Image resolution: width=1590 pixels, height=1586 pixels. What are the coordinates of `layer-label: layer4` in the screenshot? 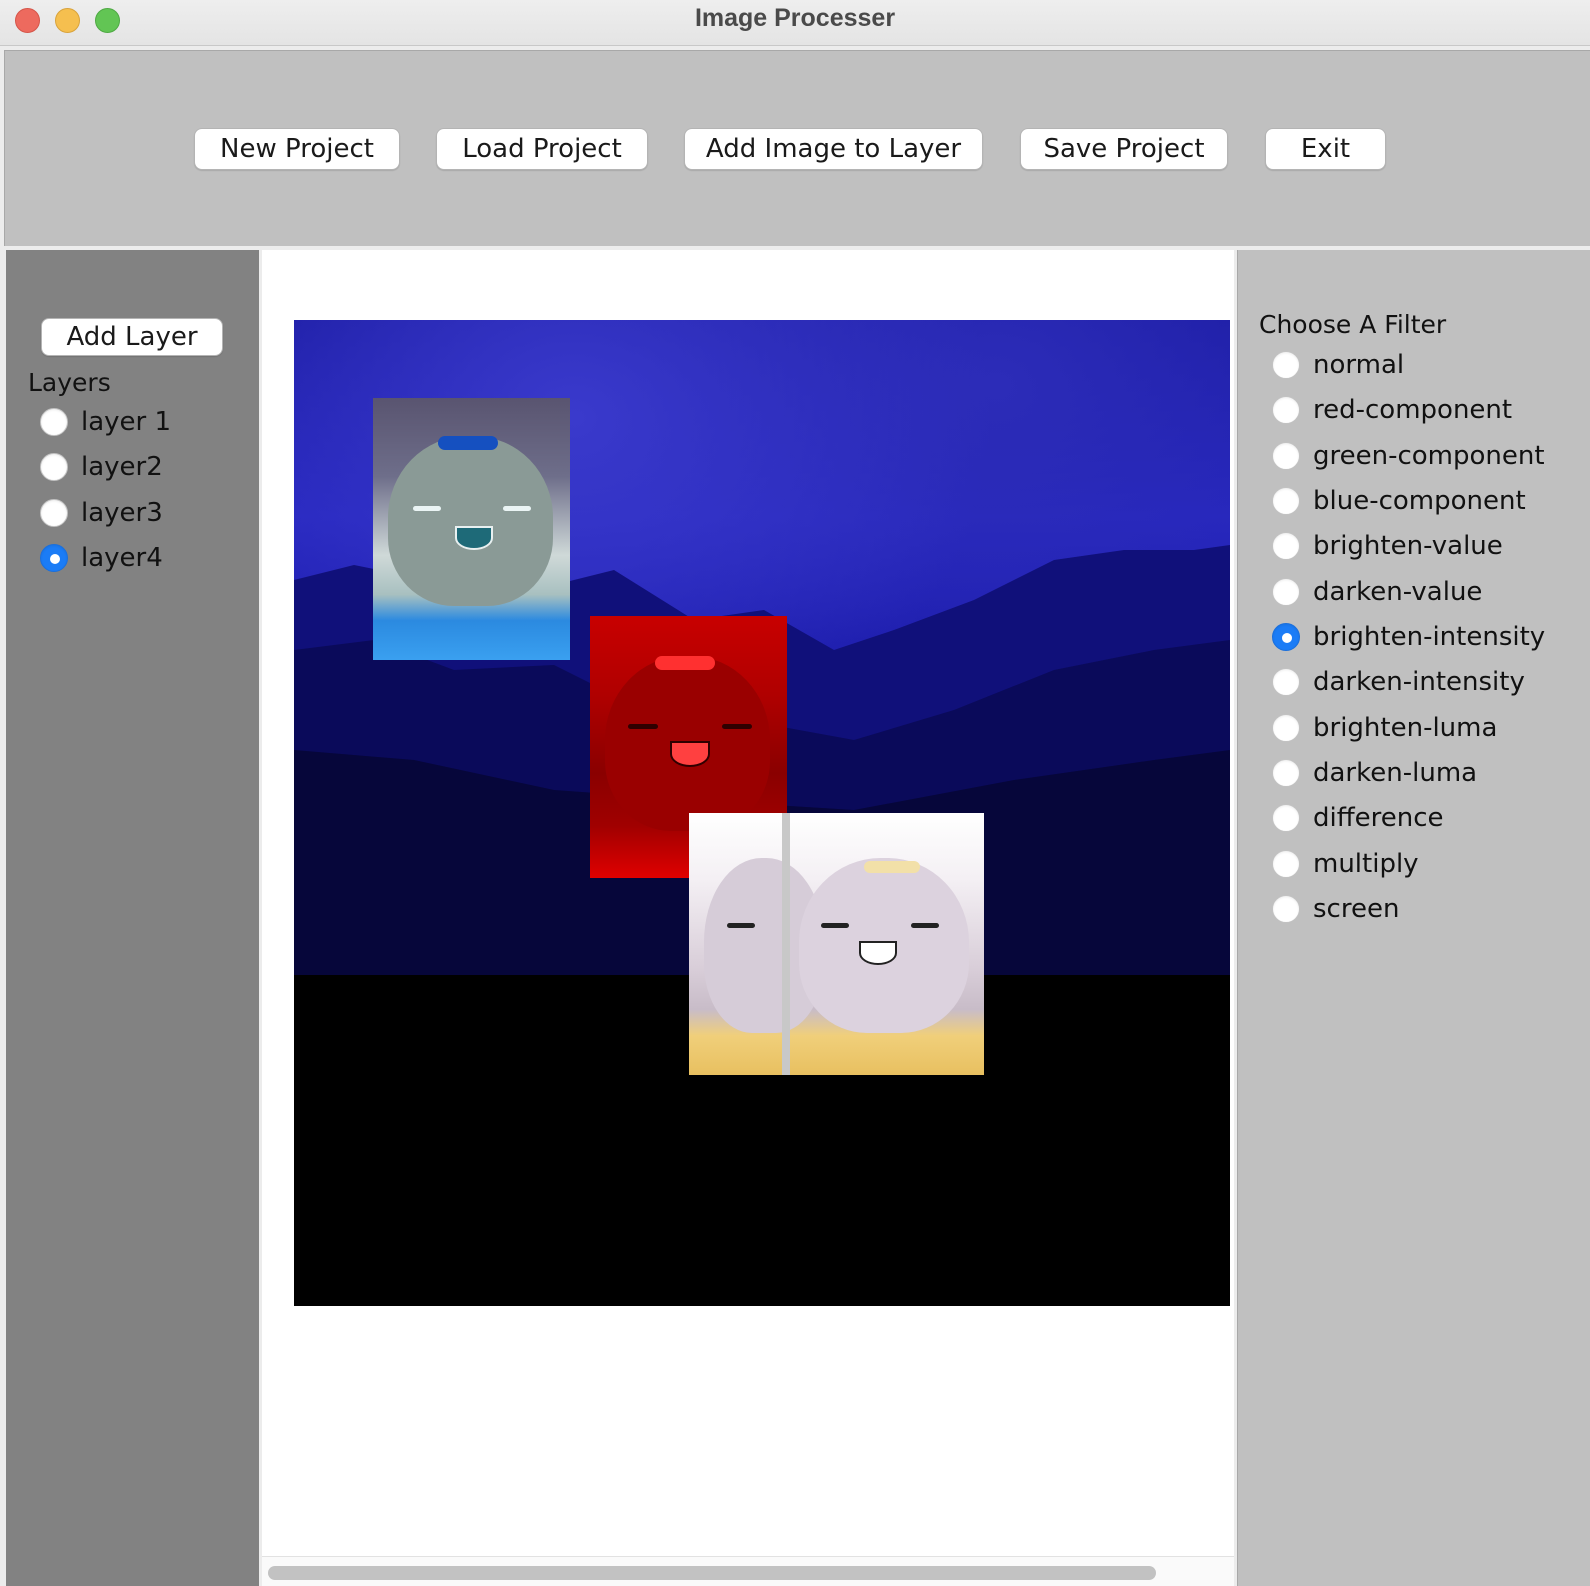 It's located at (122, 558).